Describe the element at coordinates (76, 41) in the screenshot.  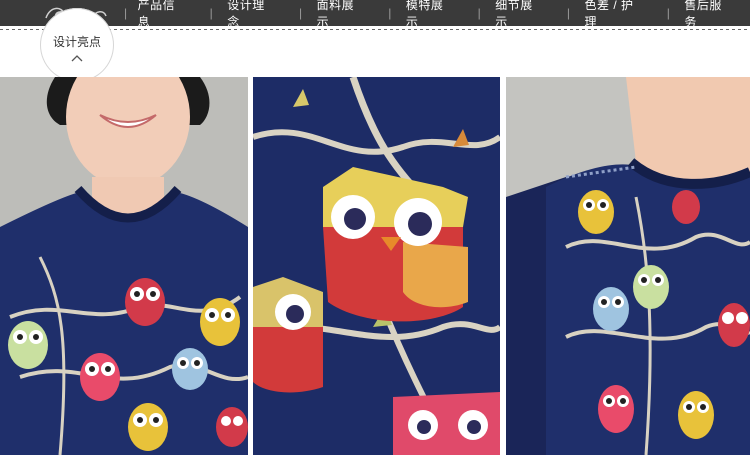
I see `section-title: 设计亮点` at that location.